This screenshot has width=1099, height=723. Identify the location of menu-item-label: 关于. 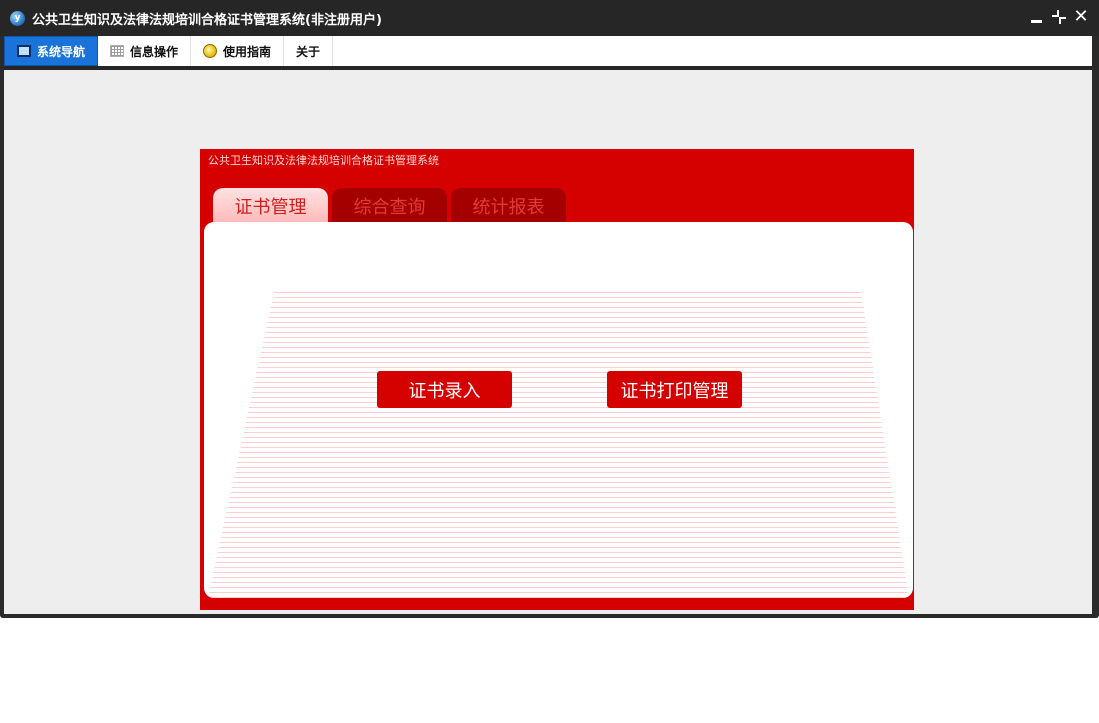
(308, 51).